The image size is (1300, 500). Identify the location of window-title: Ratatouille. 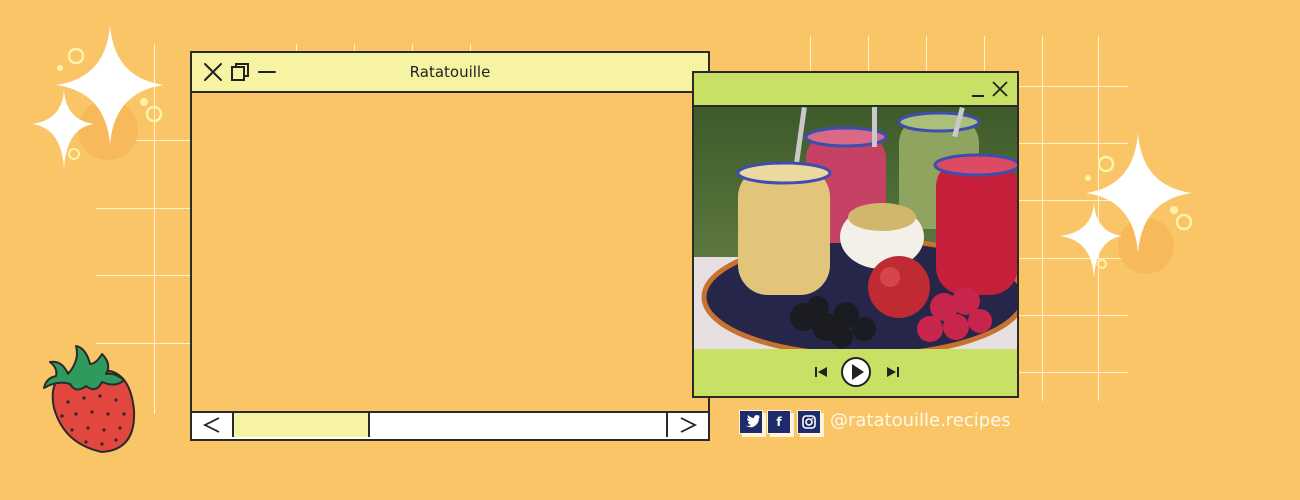
(450, 72).